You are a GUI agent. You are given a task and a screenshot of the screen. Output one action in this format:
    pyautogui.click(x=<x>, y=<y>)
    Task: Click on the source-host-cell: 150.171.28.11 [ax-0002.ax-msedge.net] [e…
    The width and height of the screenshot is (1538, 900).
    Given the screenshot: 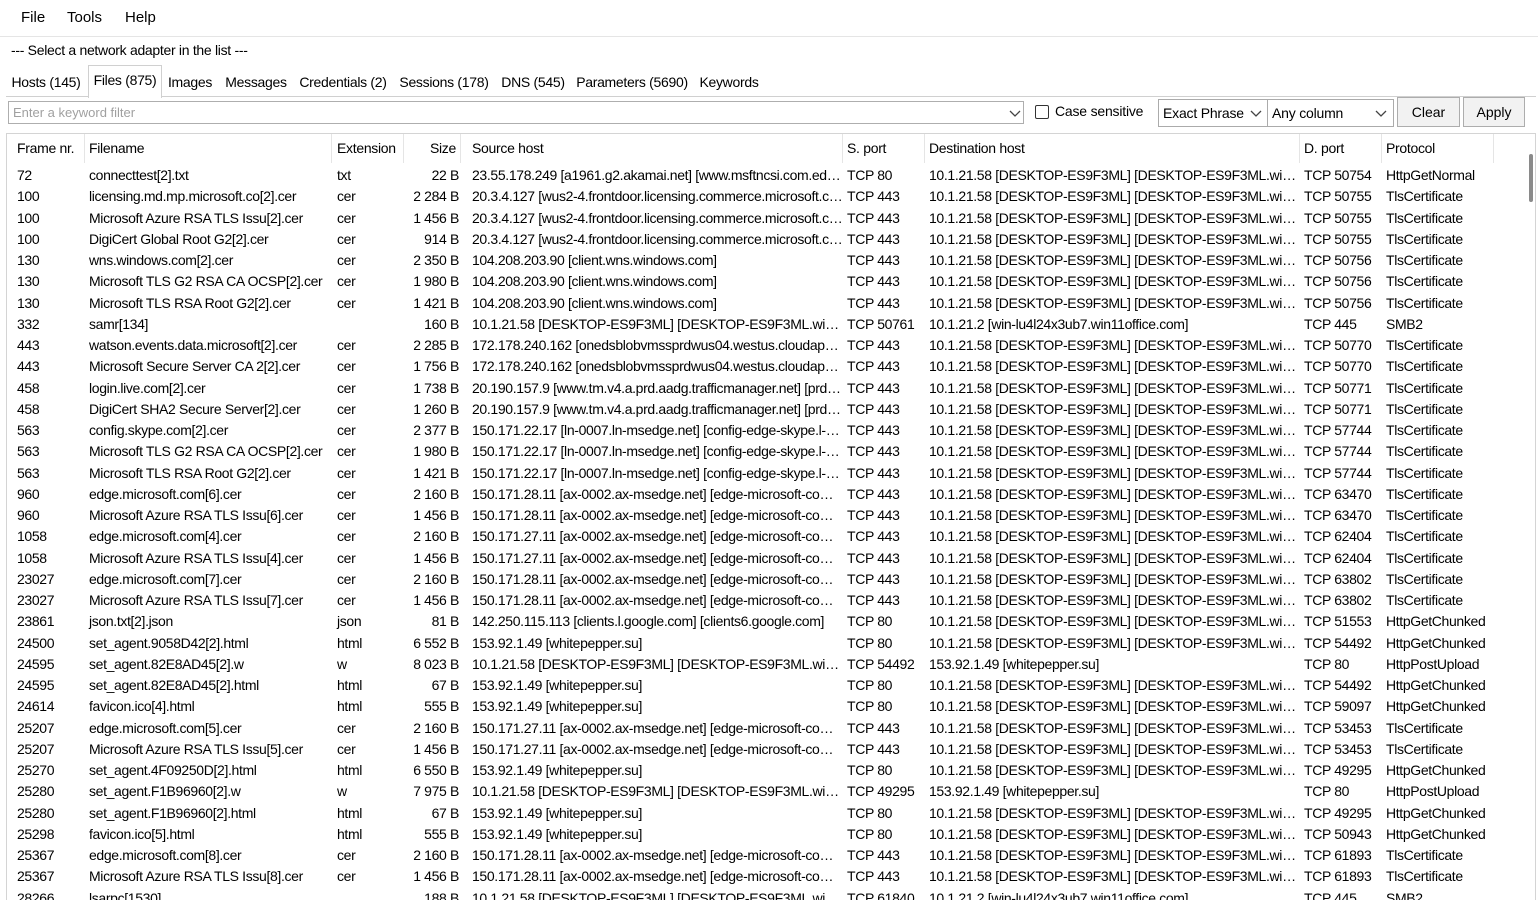 What is the action you would take?
    pyautogui.click(x=657, y=493)
    